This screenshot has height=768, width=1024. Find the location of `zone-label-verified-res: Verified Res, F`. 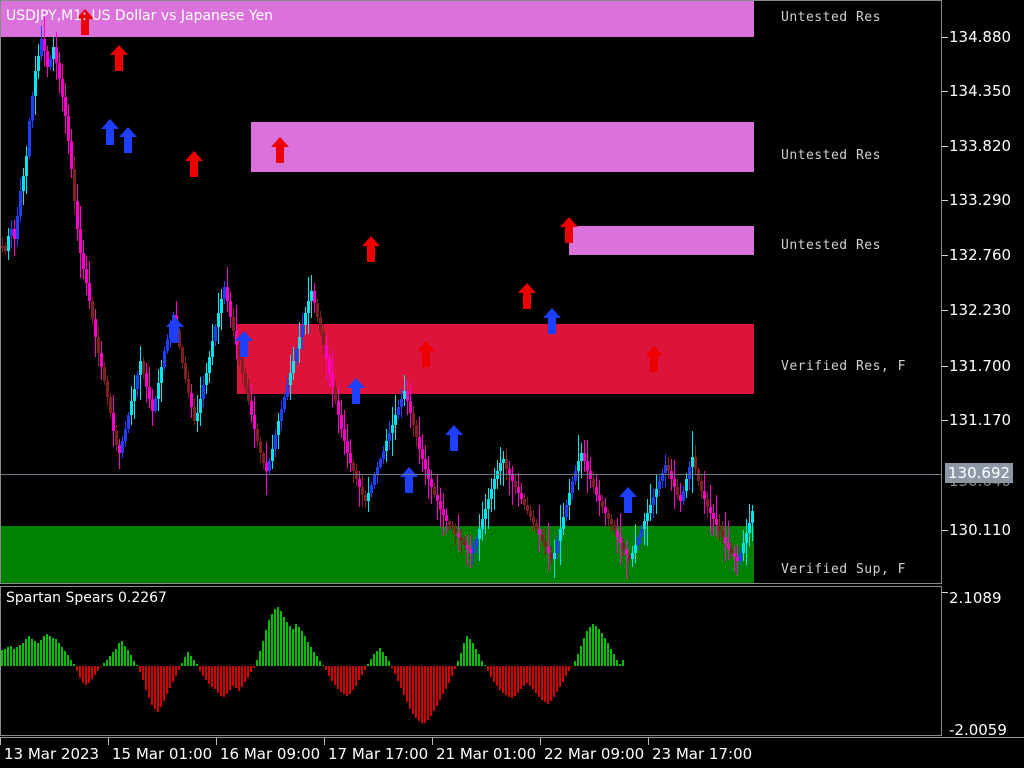

zone-label-verified-res: Verified Res, F is located at coordinates (843, 366).